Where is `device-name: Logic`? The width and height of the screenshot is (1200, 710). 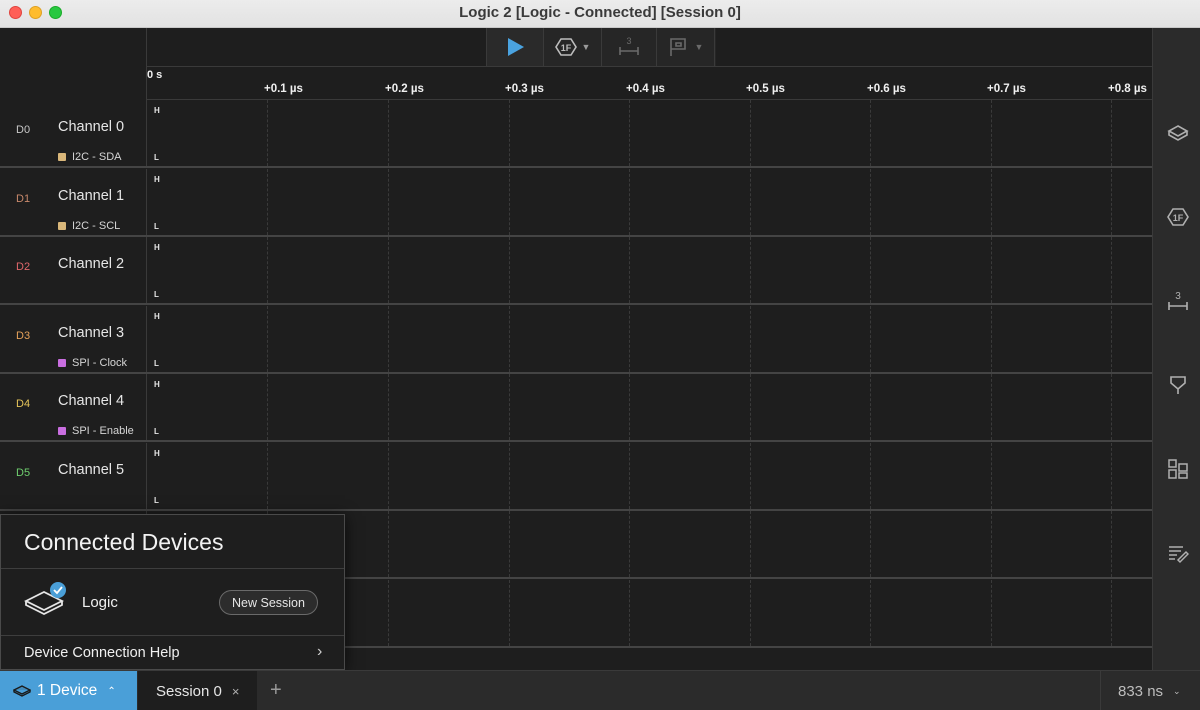
device-name: Logic is located at coordinates (100, 602).